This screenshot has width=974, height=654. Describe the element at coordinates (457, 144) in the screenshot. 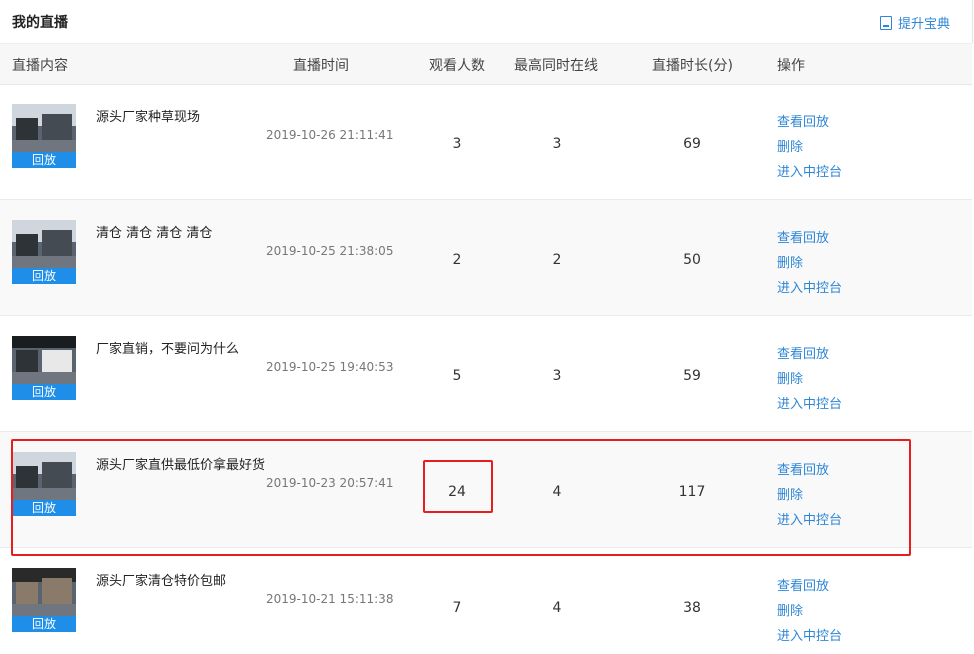

I see `viewers-count: 3` at that location.